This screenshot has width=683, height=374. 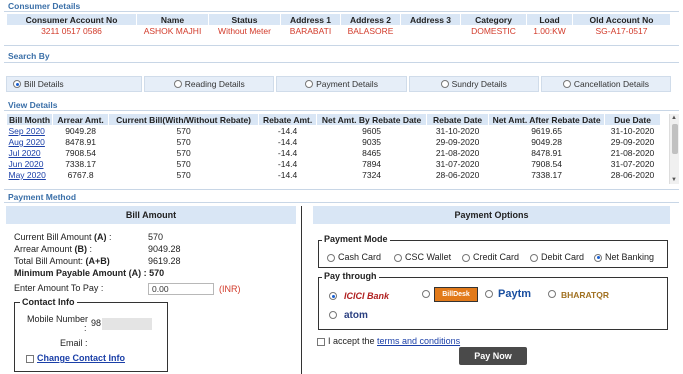 What do you see at coordinates (356, 239) in the screenshot?
I see `payment-mode-title: Payment Mode` at bounding box center [356, 239].